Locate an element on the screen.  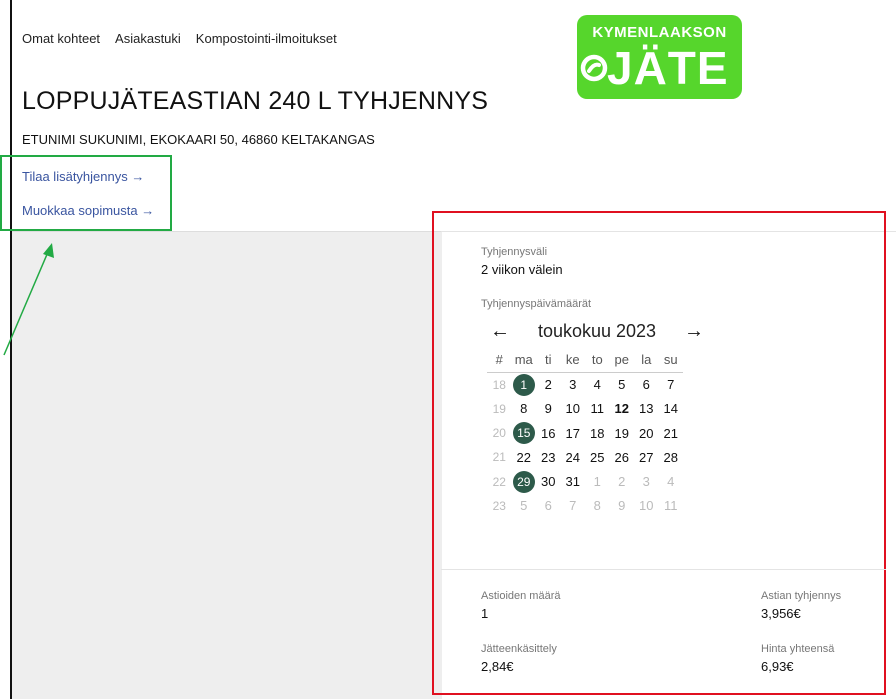
scheduled-emptying-marker: 29 is located at coordinates (523, 481).